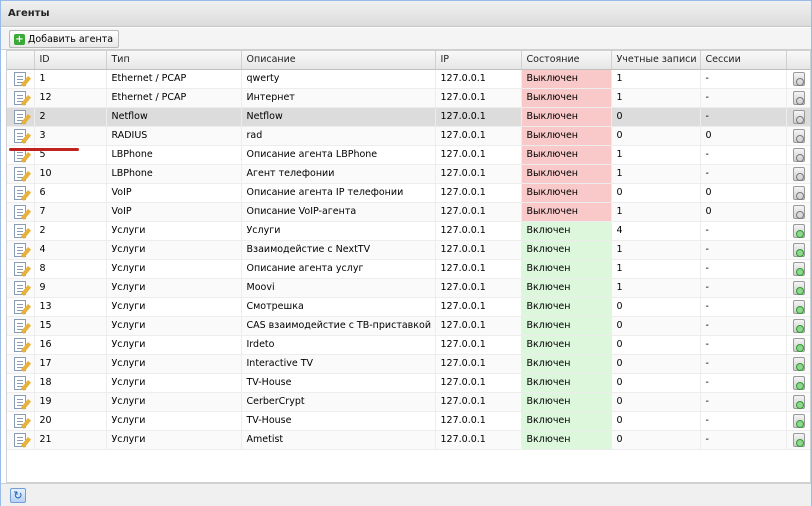 This screenshot has width=812, height=506. What do you see at coordinates (478, 60) in the screenshot?
I see `col-ip-header: IP` at bounding box center [478, 60].